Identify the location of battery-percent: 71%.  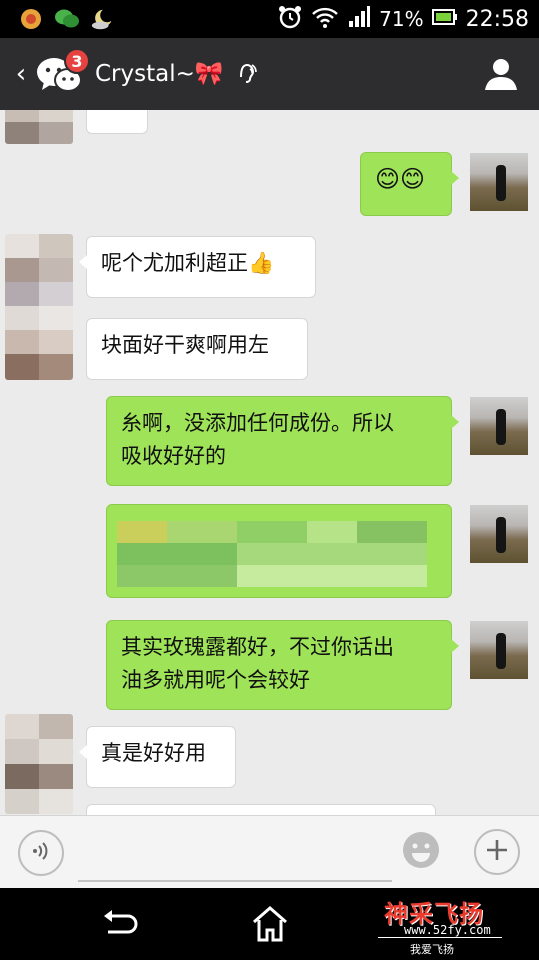
(401, 19).